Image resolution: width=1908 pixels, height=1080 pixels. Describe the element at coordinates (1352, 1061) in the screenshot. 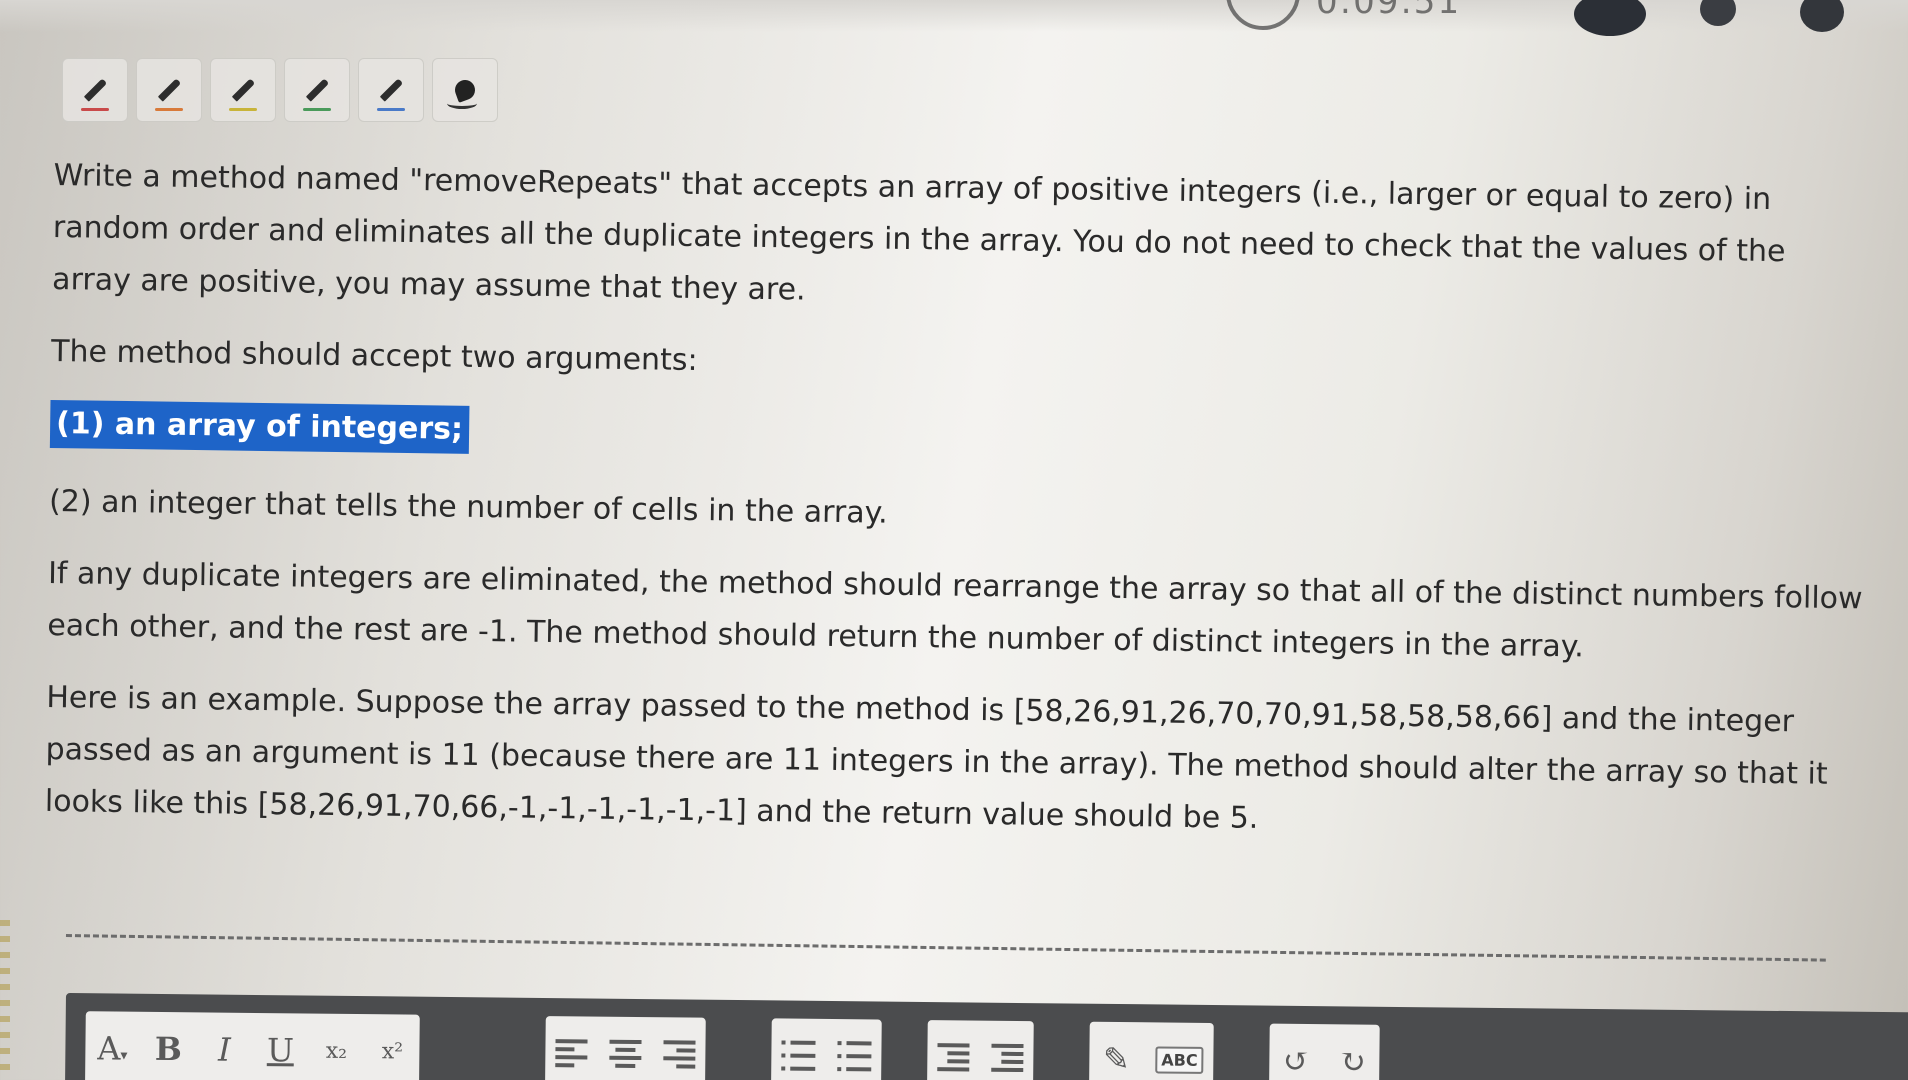

I see `redo-button: ↻` at that location.